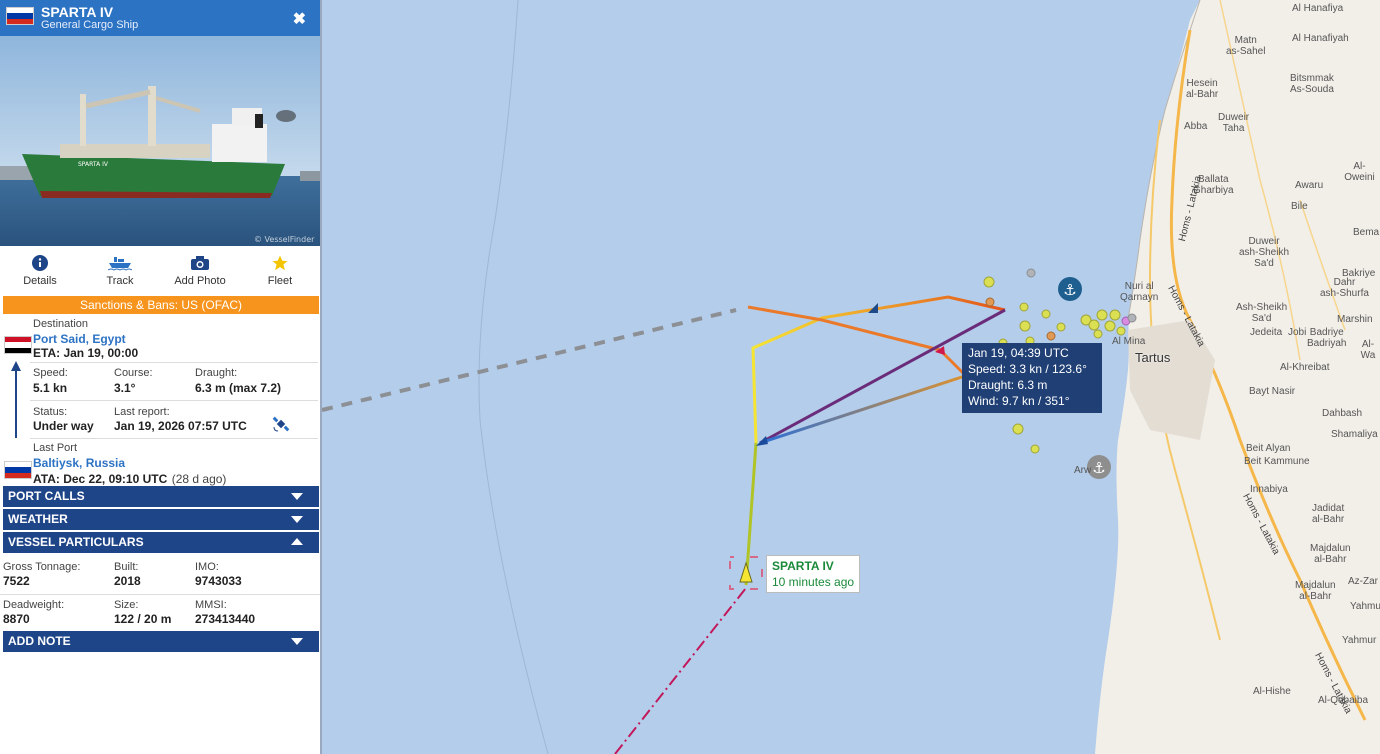 Image resolution: width=1380 pixels, height=754 pixels. Describe the element at coordinates (1272, 391) in the screenshot. I see `place-label: Bayt Nasir` at that location.